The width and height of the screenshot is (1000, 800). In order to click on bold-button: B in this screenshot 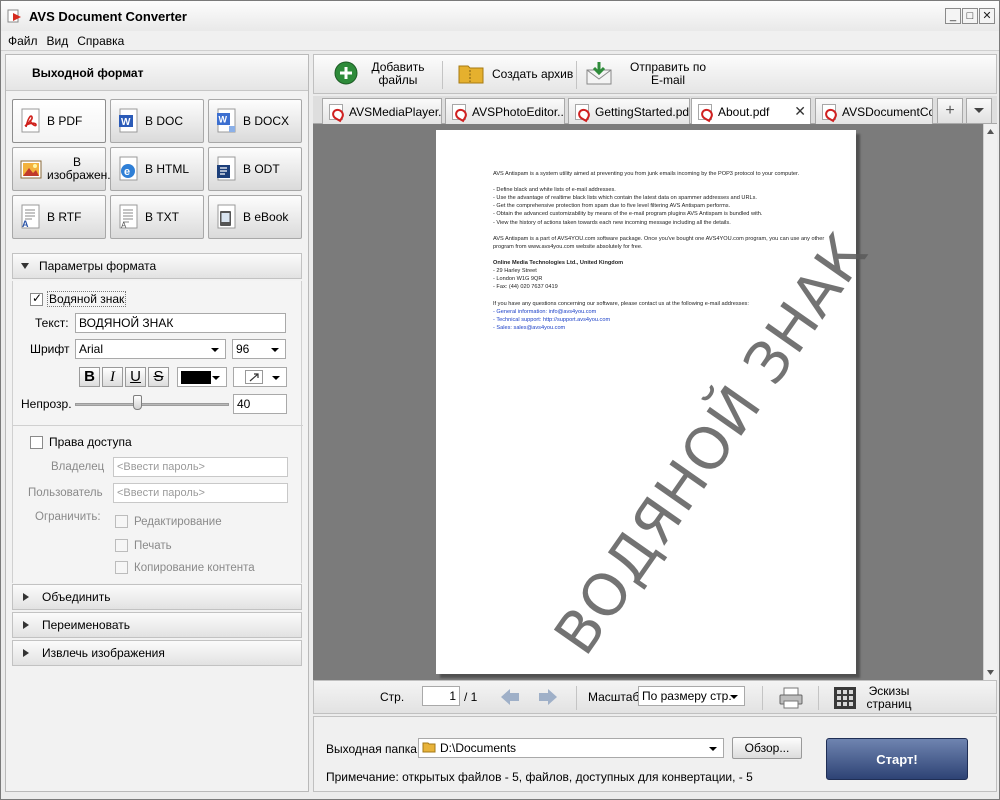, I will do `click(89, 377)`.